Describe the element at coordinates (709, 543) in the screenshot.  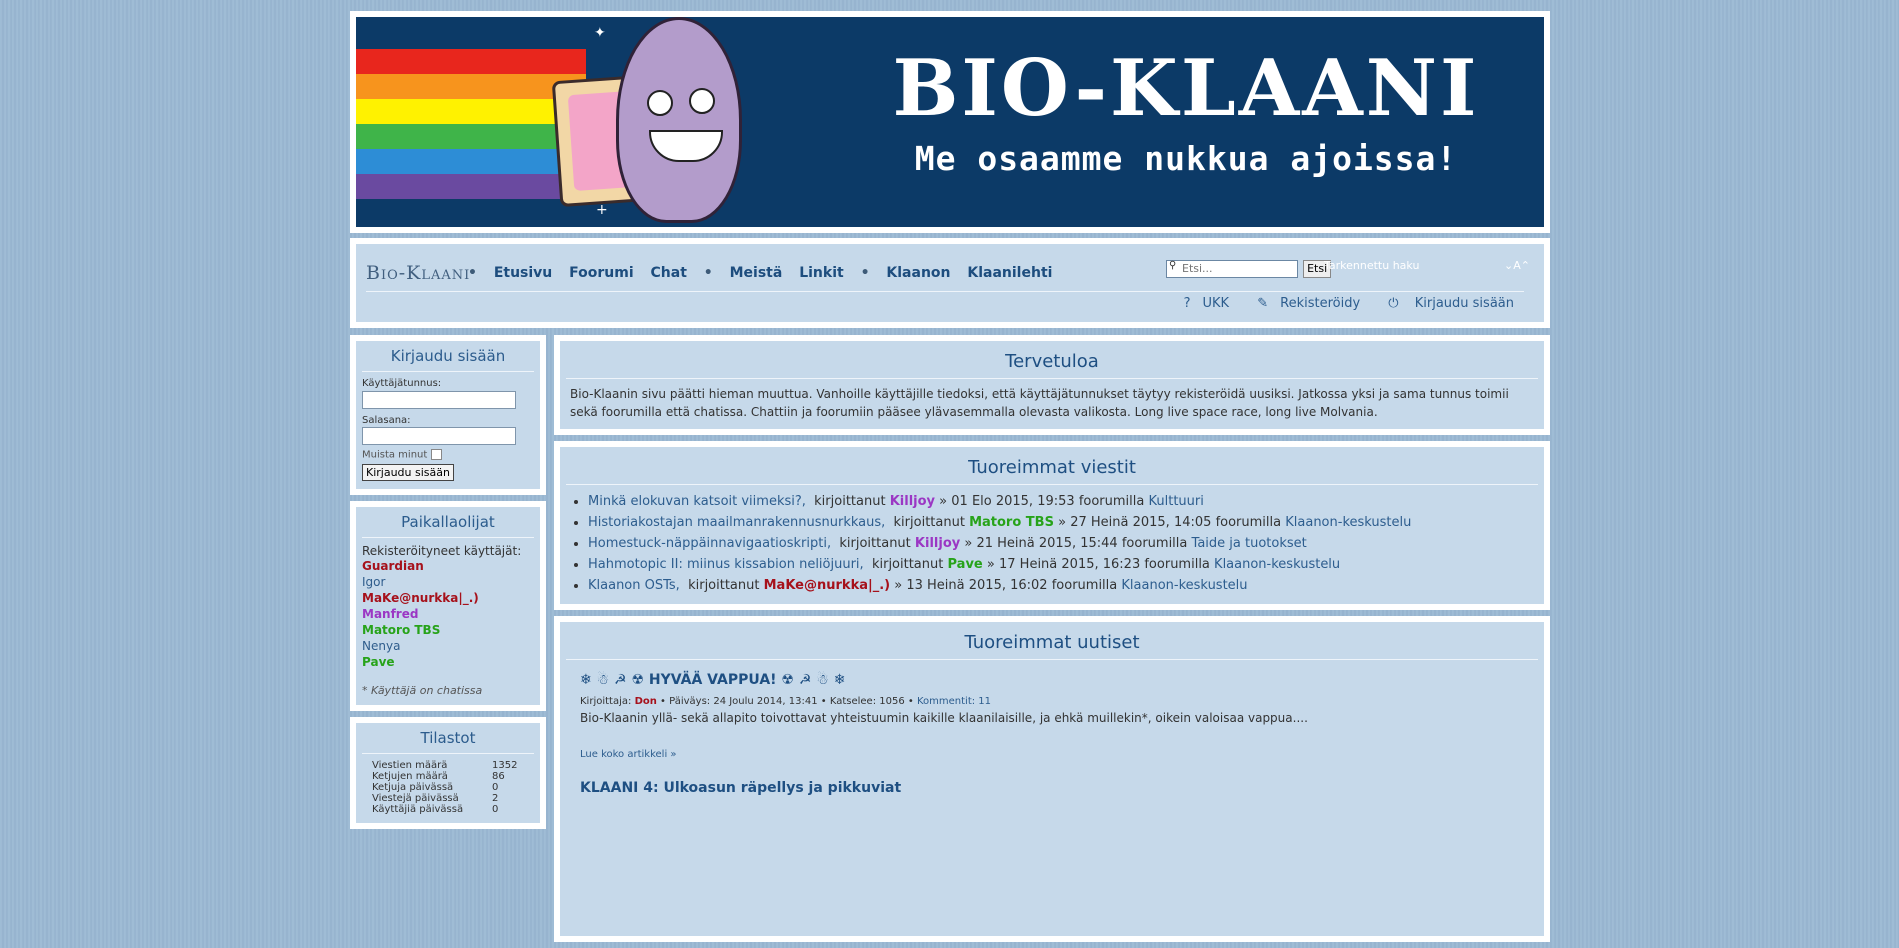
I see `post-topic-link: Homestuck-näppäinnavigaatioskripti,` at that location.